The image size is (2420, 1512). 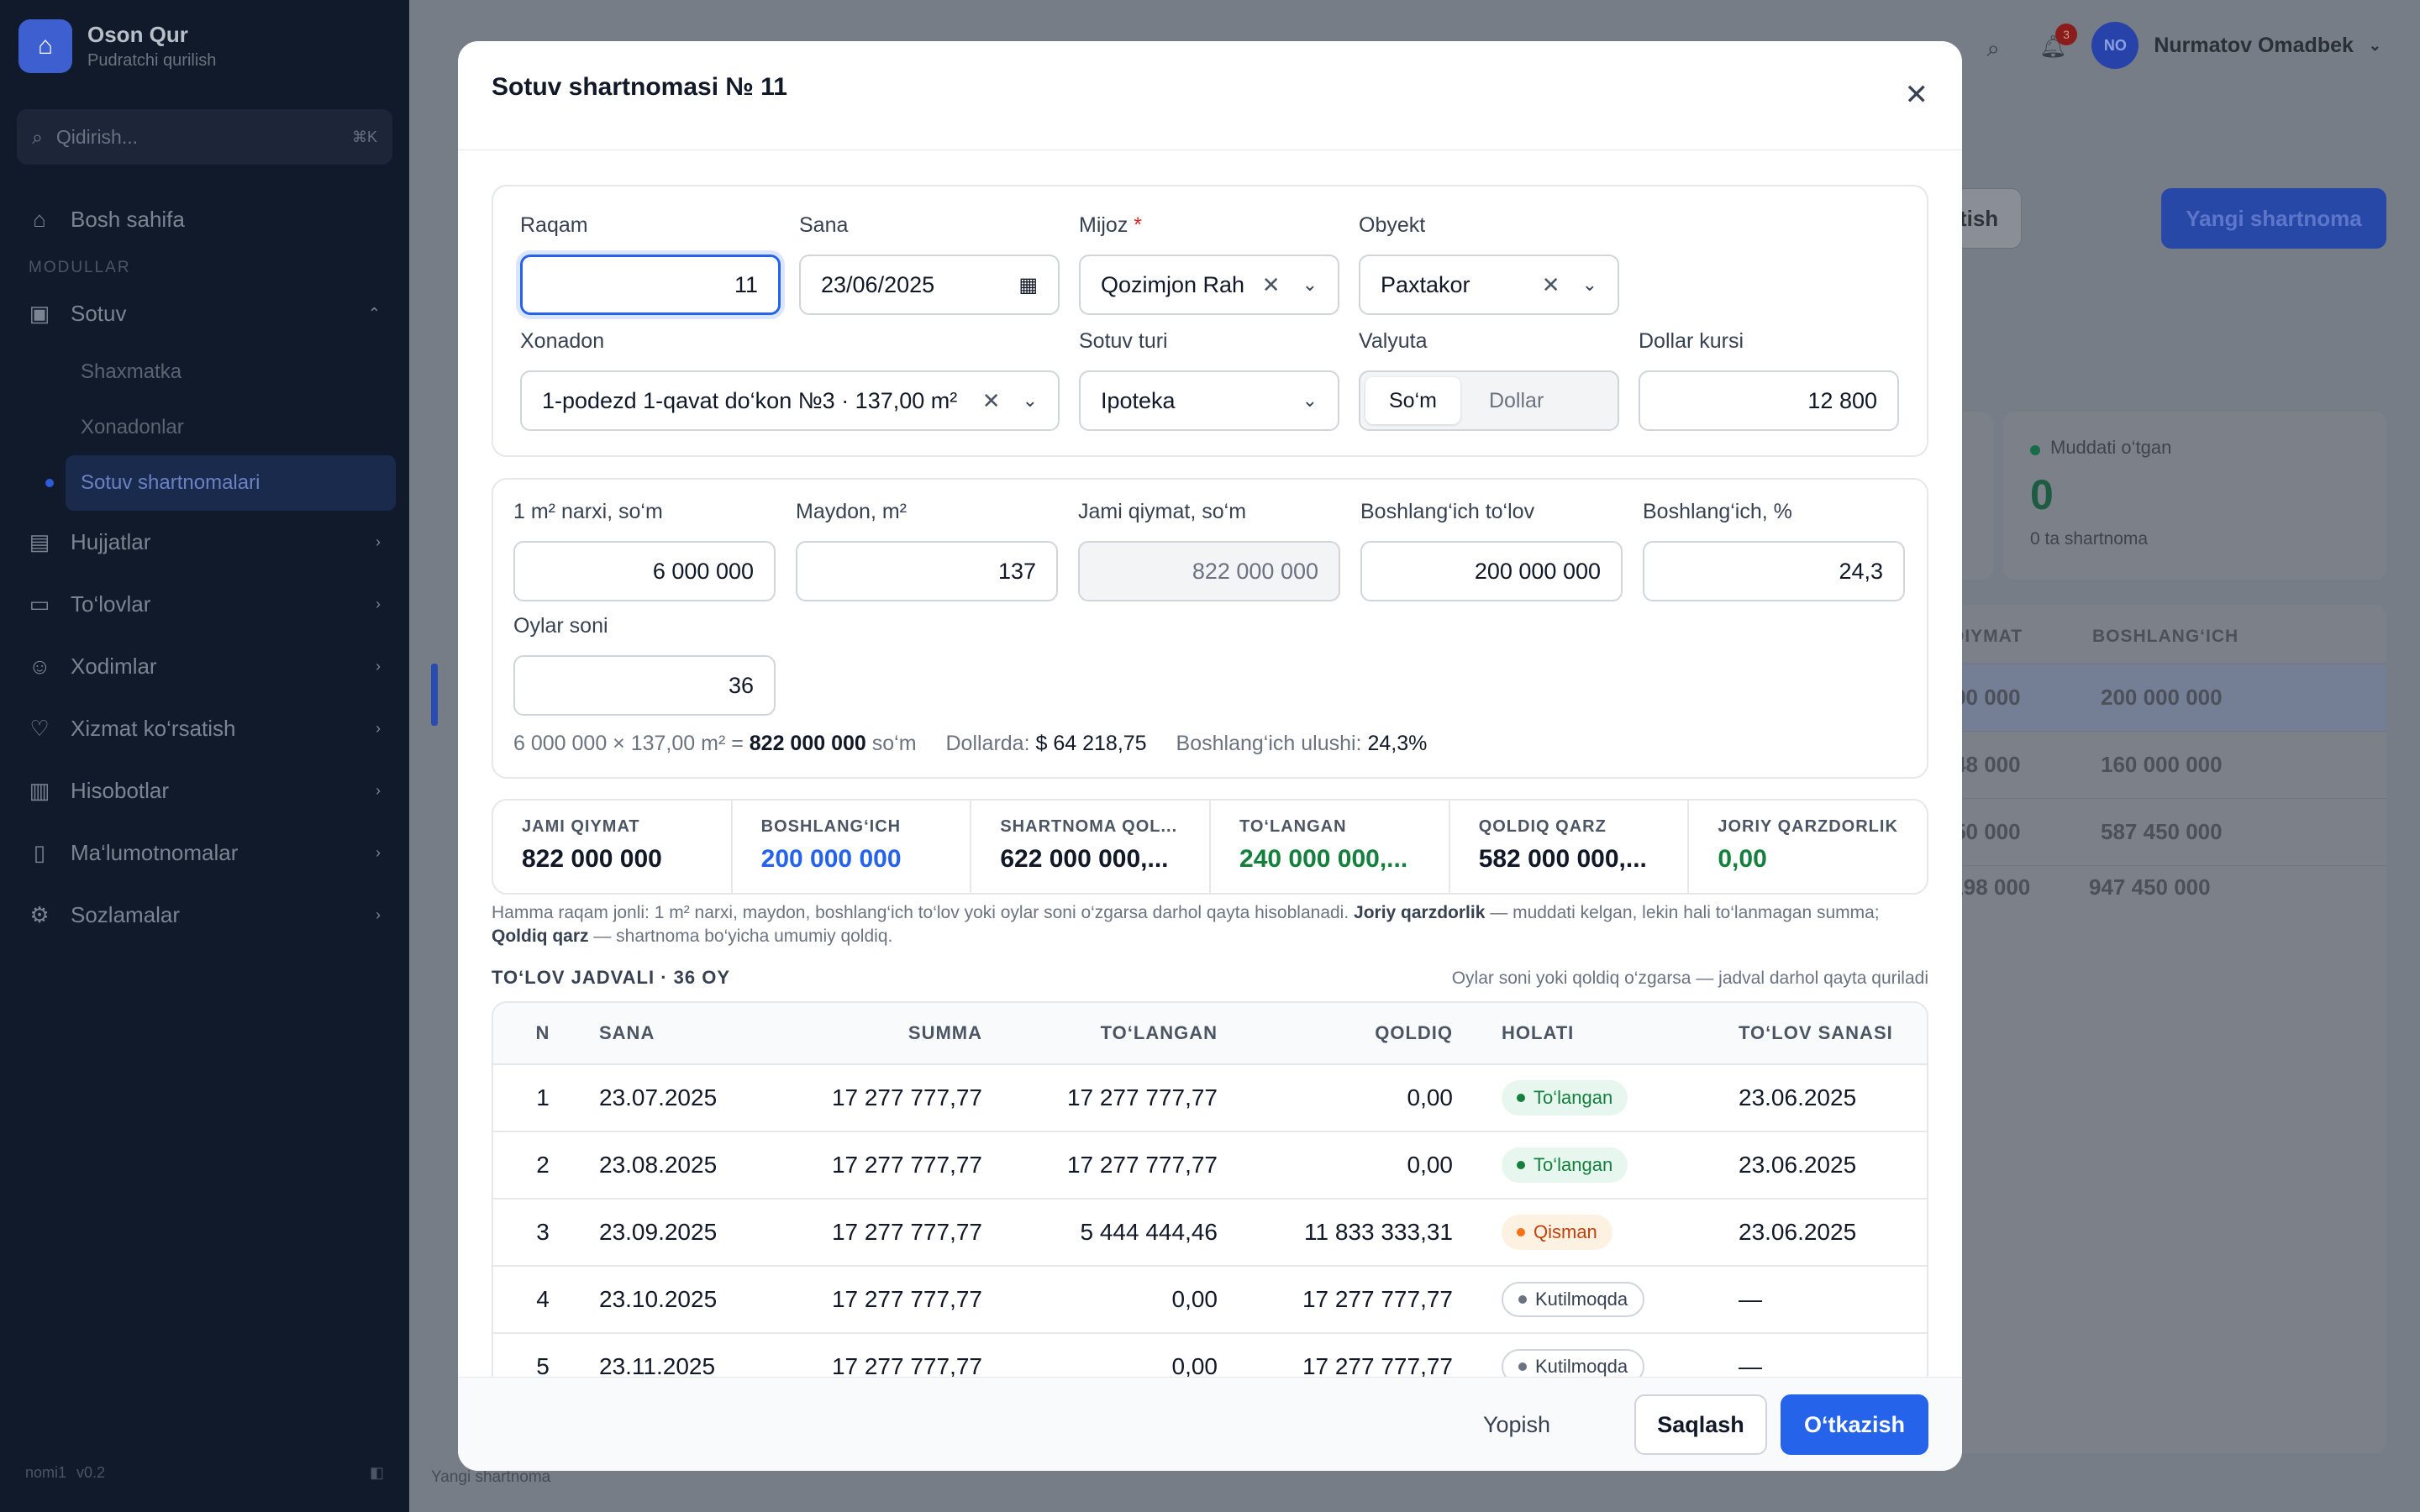 What do you see at coordinates (204, 915) in the screenshot?
I see `sidebar-item-settings: ⚙ Sozlamalar ›` at bounding box center [204, 915].